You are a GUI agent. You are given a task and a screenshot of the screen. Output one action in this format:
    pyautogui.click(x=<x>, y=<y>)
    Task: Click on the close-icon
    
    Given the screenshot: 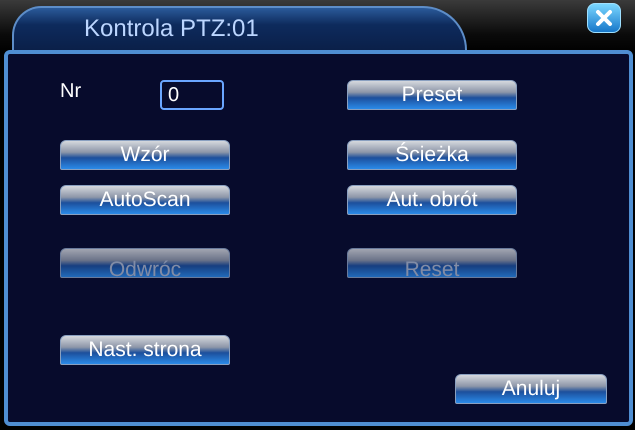 What is the action you would take?
    pyautogui.click(x=604, y=18)
    